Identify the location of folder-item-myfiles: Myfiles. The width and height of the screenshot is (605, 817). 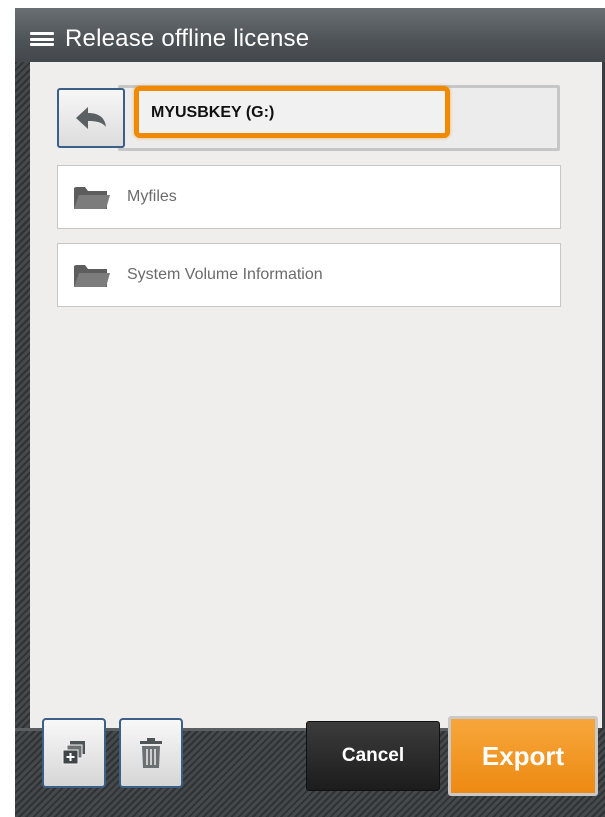
(309, 197).